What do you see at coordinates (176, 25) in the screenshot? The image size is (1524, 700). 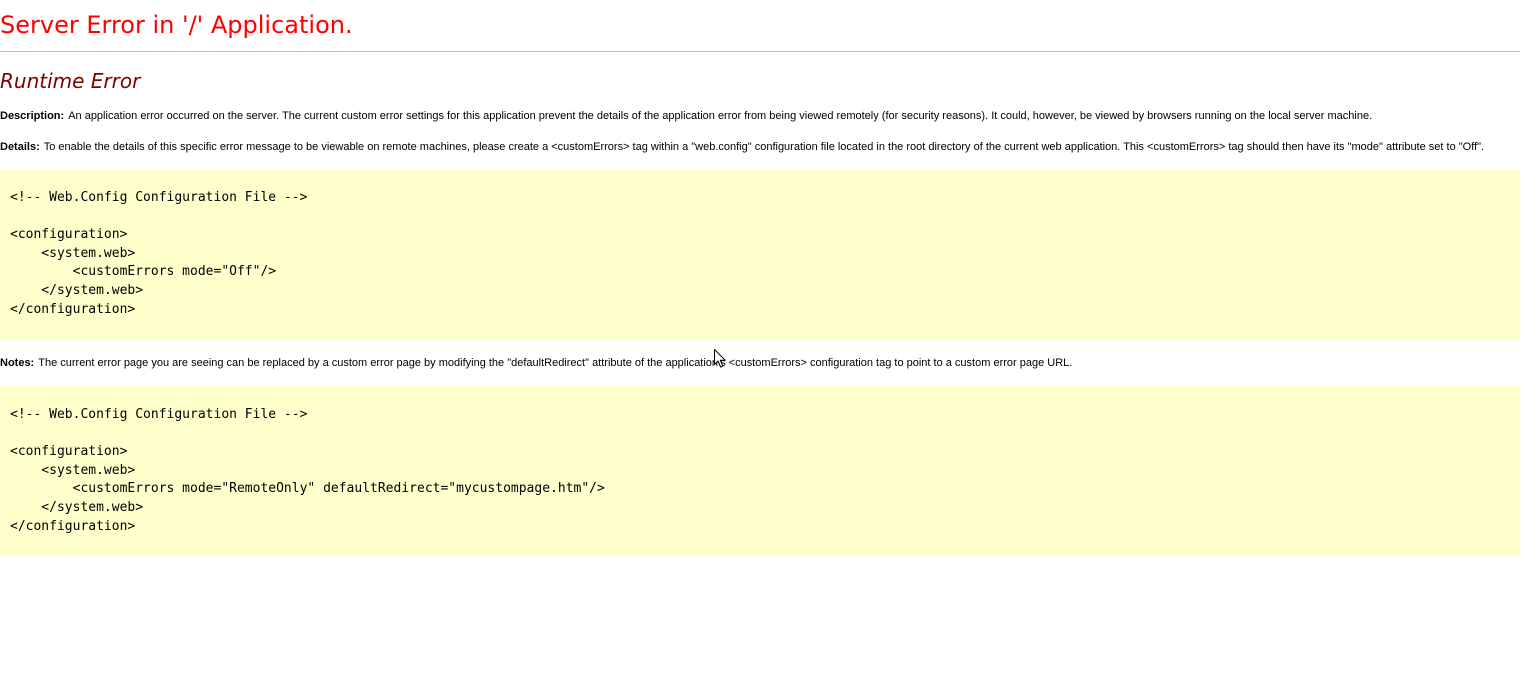 I see `page-title: Server Error in '/' Application.` at bounding box center [176, 25].